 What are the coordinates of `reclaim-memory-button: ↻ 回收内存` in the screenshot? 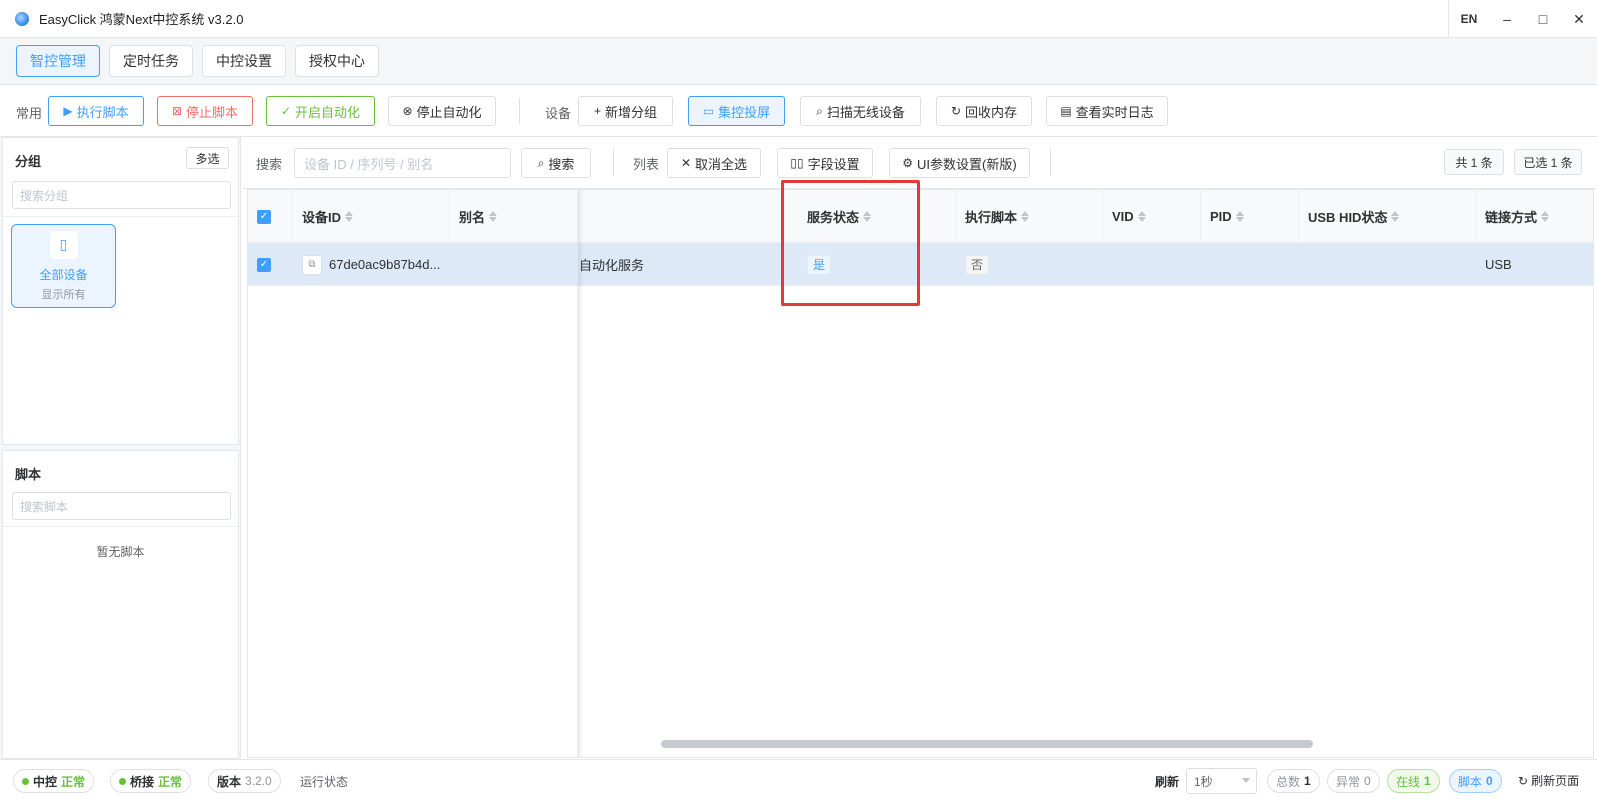 It's located at (984, 111).